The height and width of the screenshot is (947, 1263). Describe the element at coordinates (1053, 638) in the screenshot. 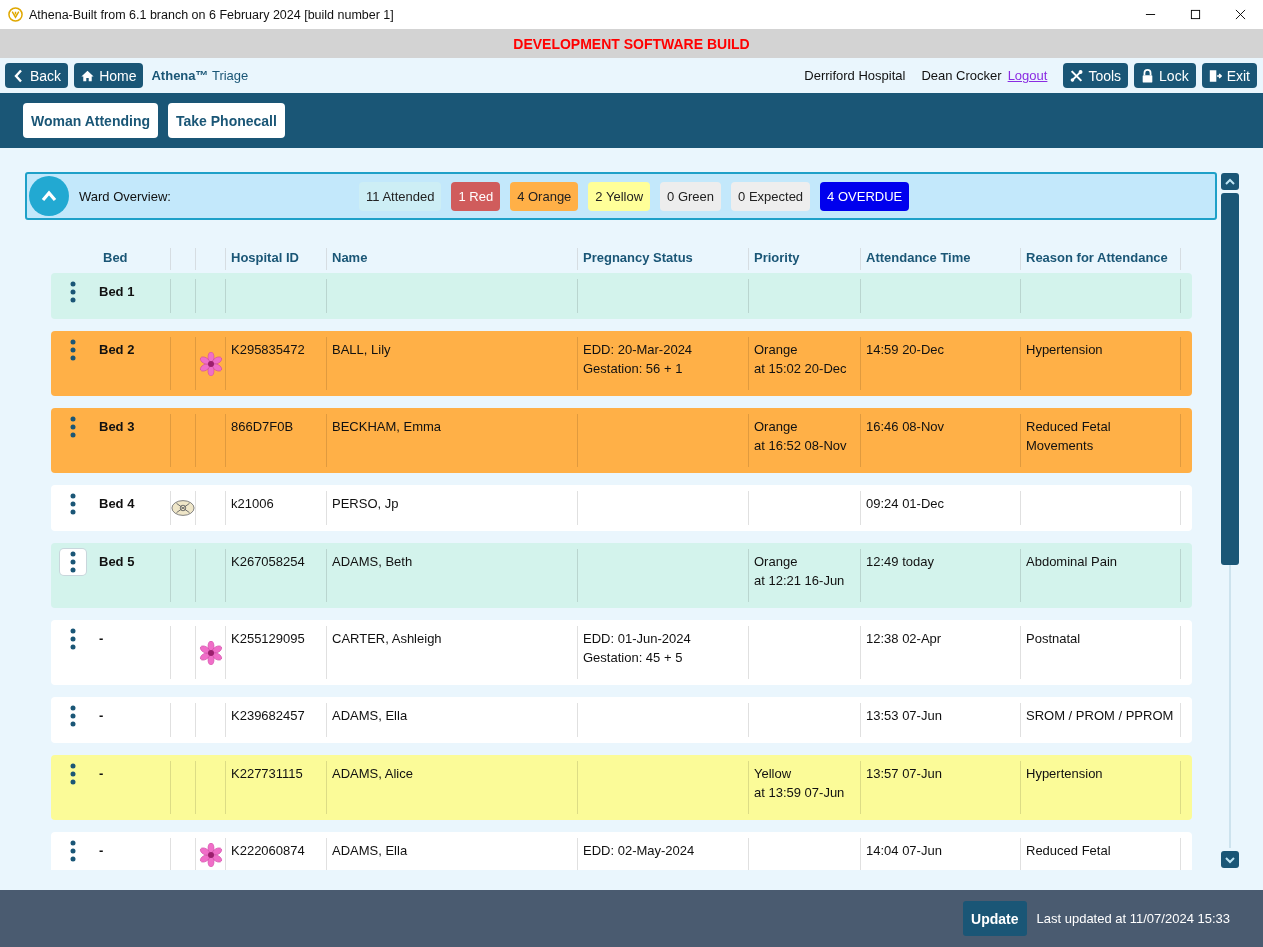

I see `attendance-reason: Postnatal` at that location.